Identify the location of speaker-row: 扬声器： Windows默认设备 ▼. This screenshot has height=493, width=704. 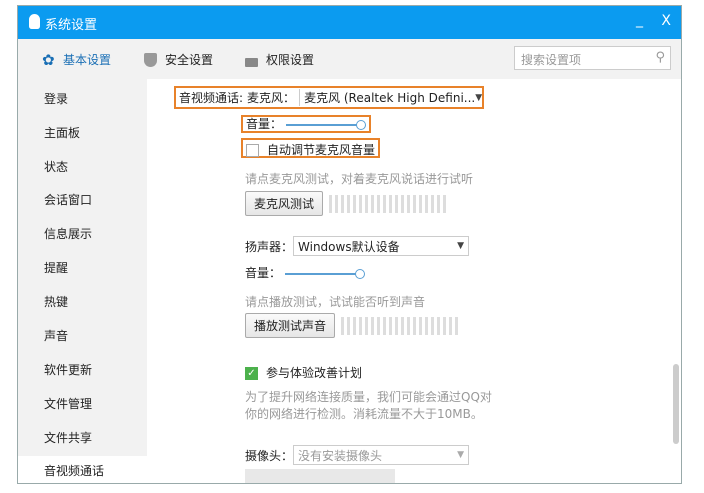
(357, 246).